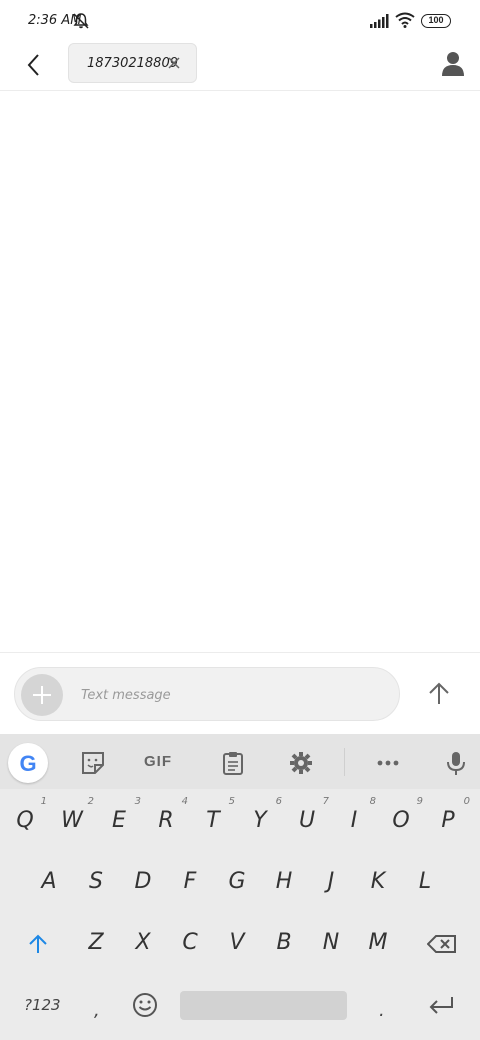 This screenshot has width=480, height=1040. What do you see at coordinates (456, 763) in the screenshot?
I see `microphone-icon` at bounding box center [456, 763].